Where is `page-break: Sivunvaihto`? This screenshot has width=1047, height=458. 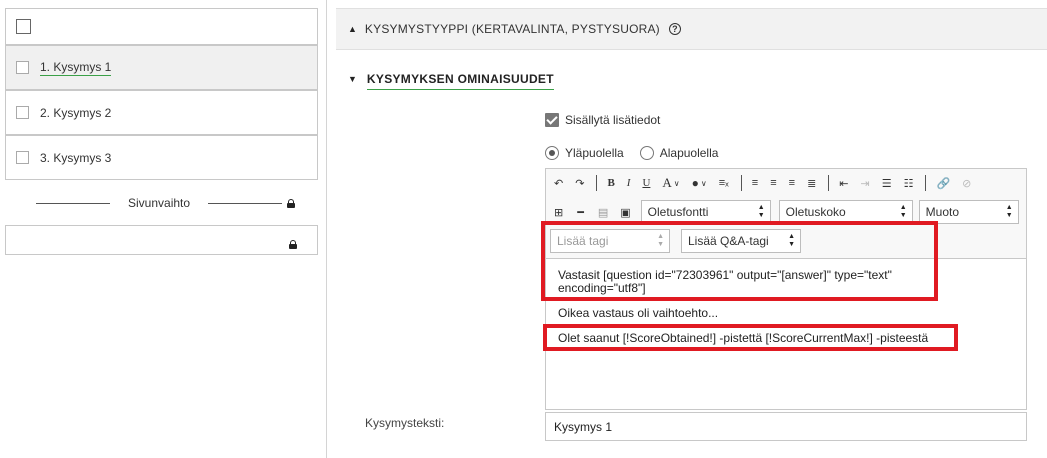
page-break: Sivunvaihto is located at coordinates (168, 203).